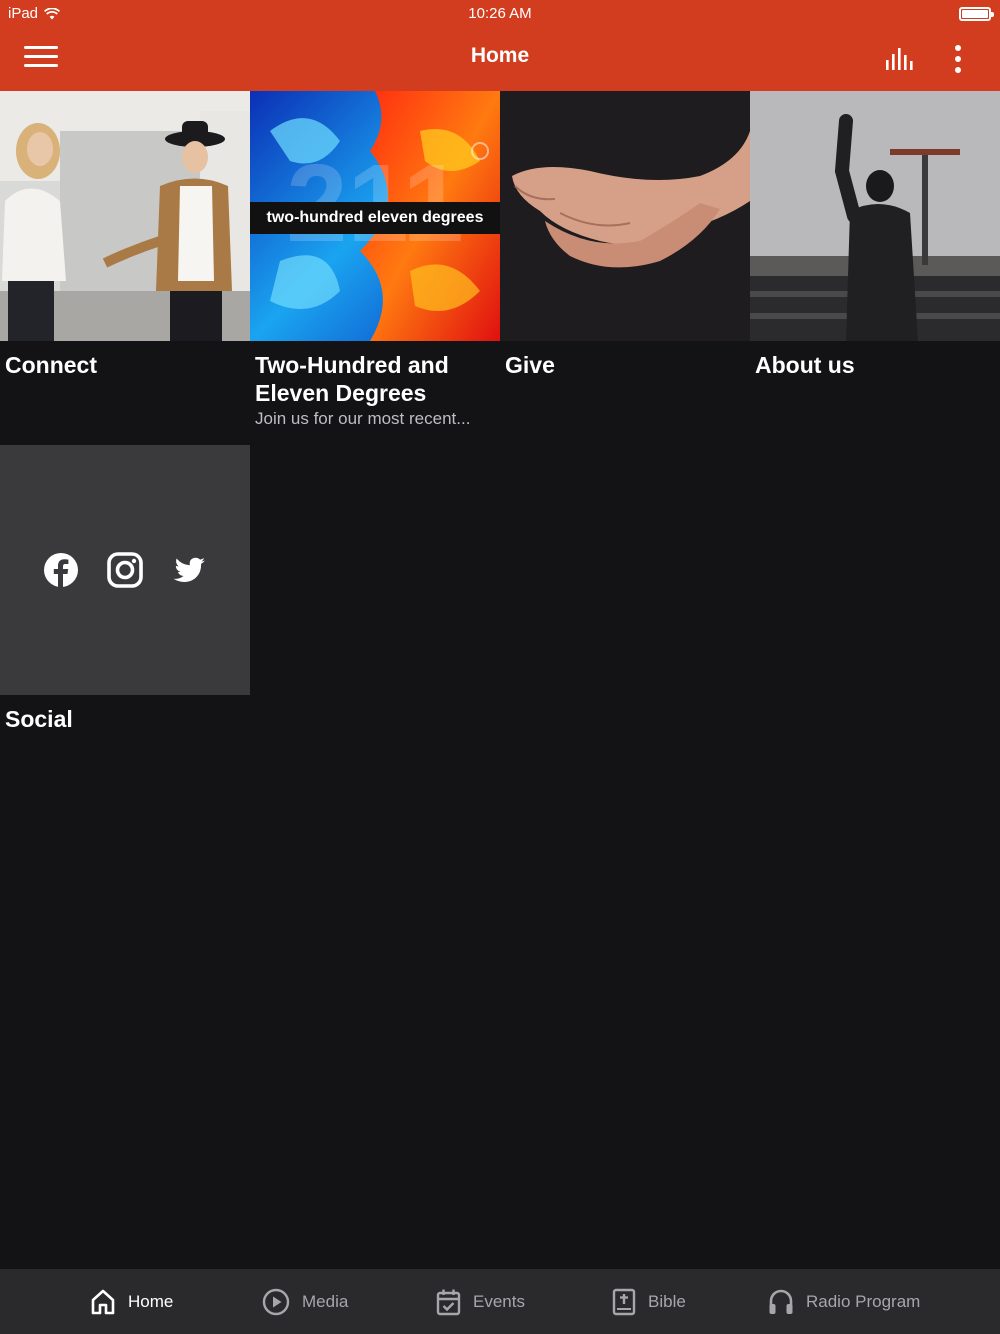 The height and width of the screenshot is (1334, 1000). I want to click on social-thumbnail, so click(125, 570).